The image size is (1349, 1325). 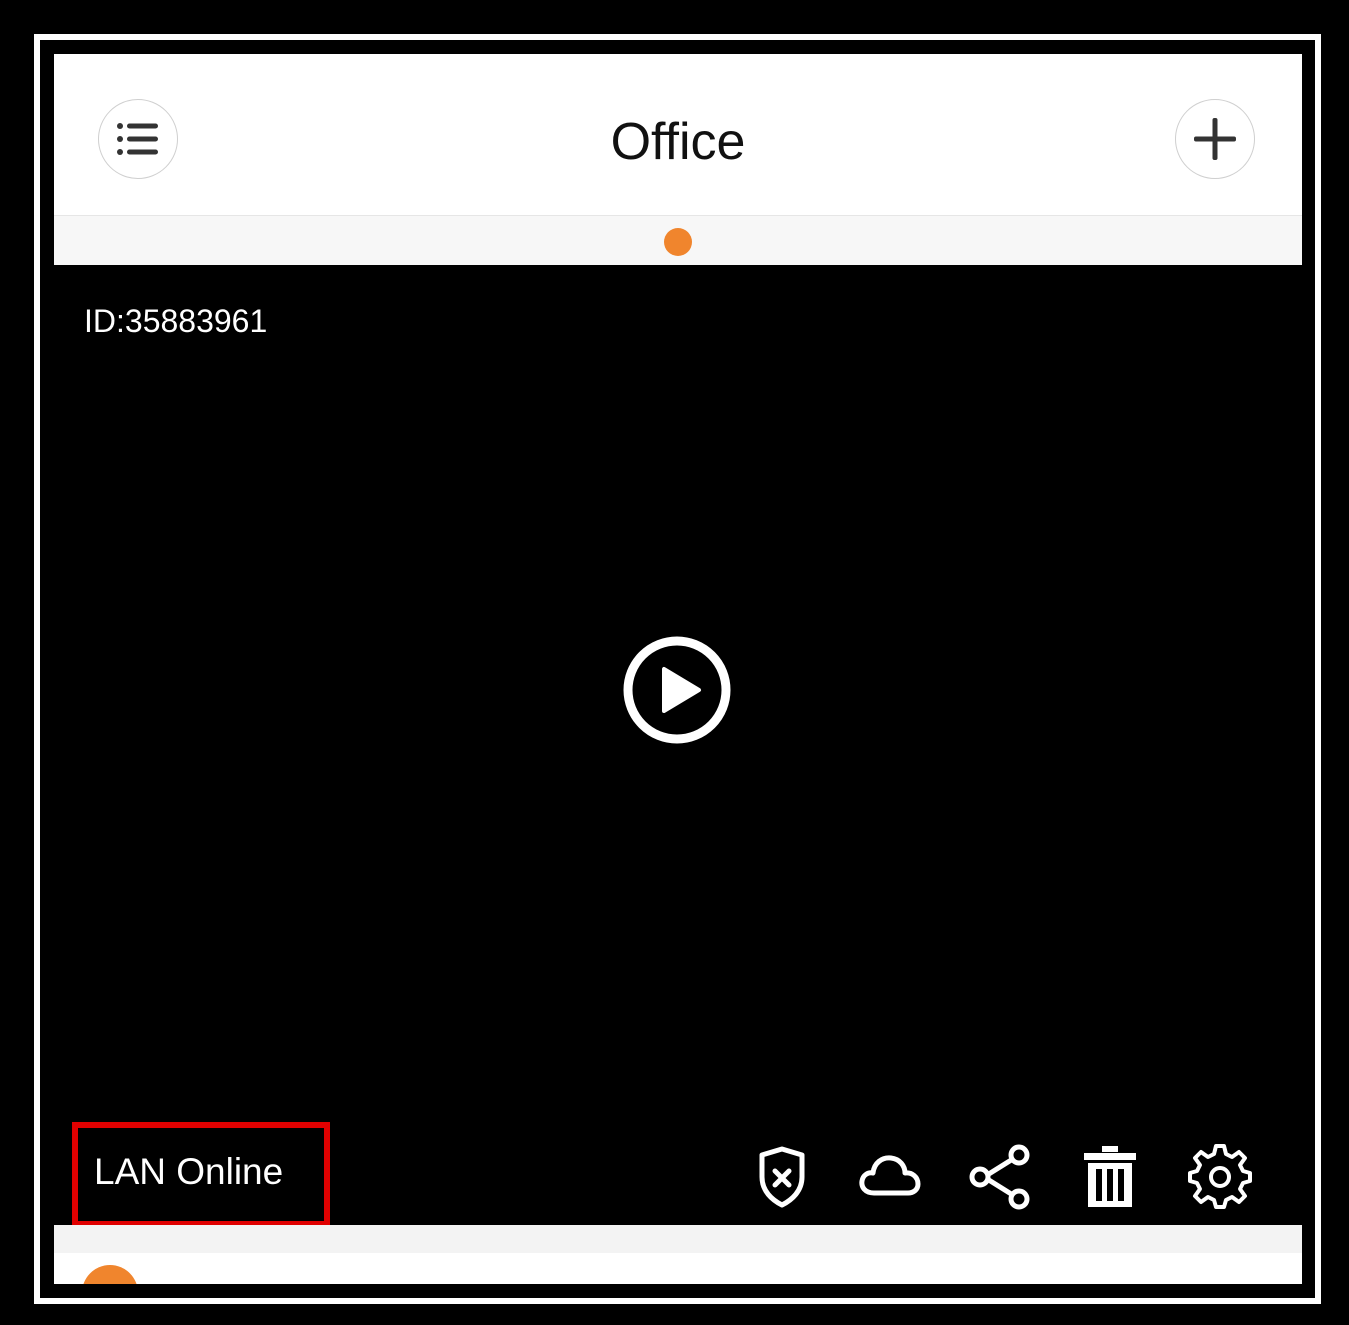 I want to click on play-icon, so click(x=677, y=690).